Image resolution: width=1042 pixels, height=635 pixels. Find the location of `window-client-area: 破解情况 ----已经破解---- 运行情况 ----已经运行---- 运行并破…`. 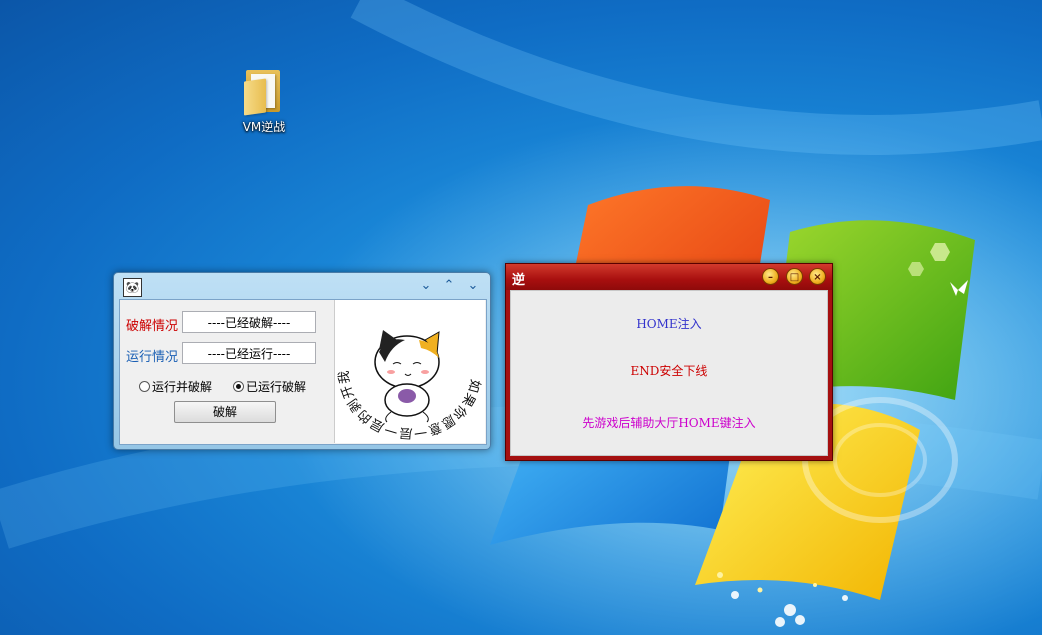

window-client-area: 破解情况 ----已经破解---- 运行情况 ----已经运行---- 运行并破… is located at coordinates (303, 366).